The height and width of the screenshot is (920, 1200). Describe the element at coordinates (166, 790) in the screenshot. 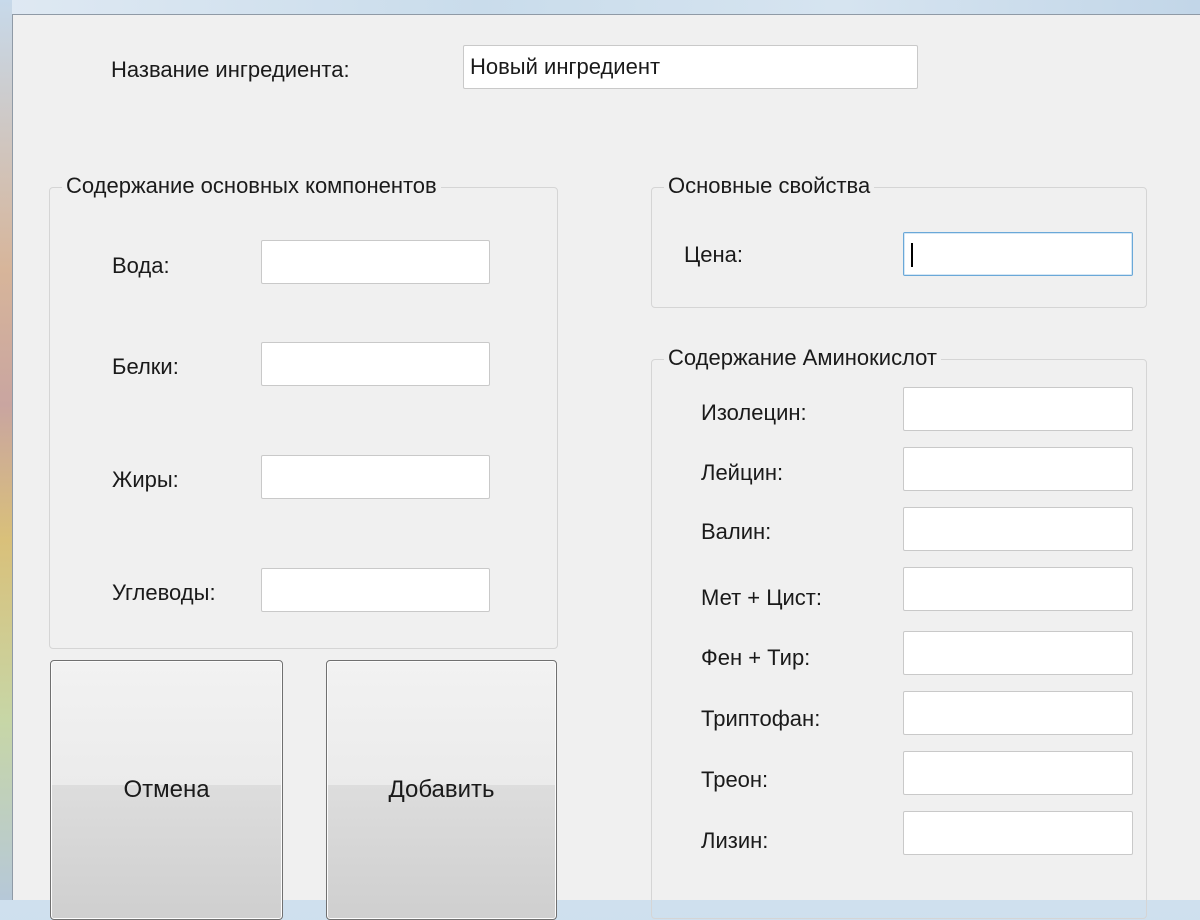

I see `cancel-button: Отмена` at that location.